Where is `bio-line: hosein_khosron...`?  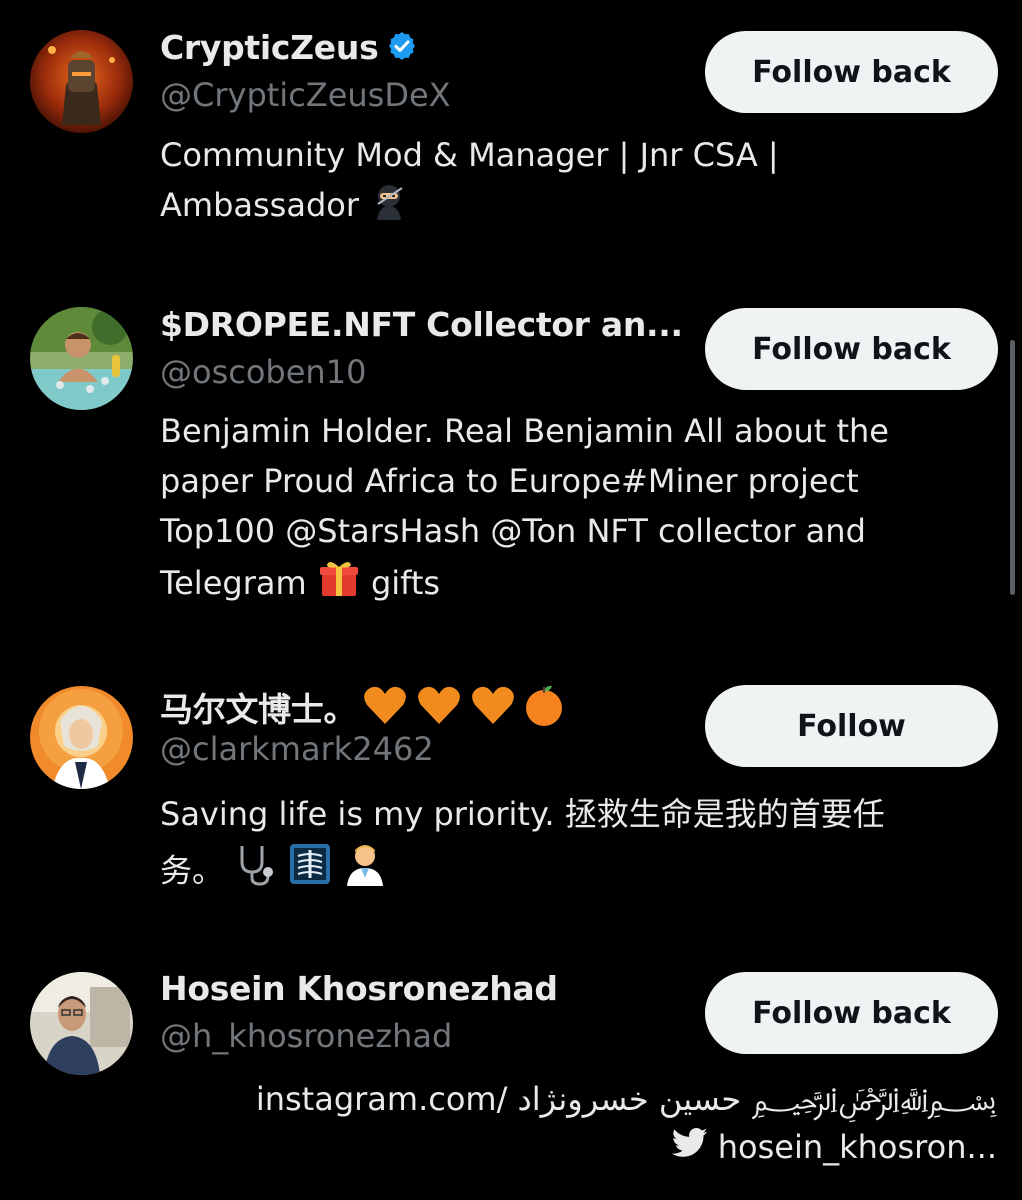 bio-line: hosein_khosron... is located at coordinates (834, 1147).